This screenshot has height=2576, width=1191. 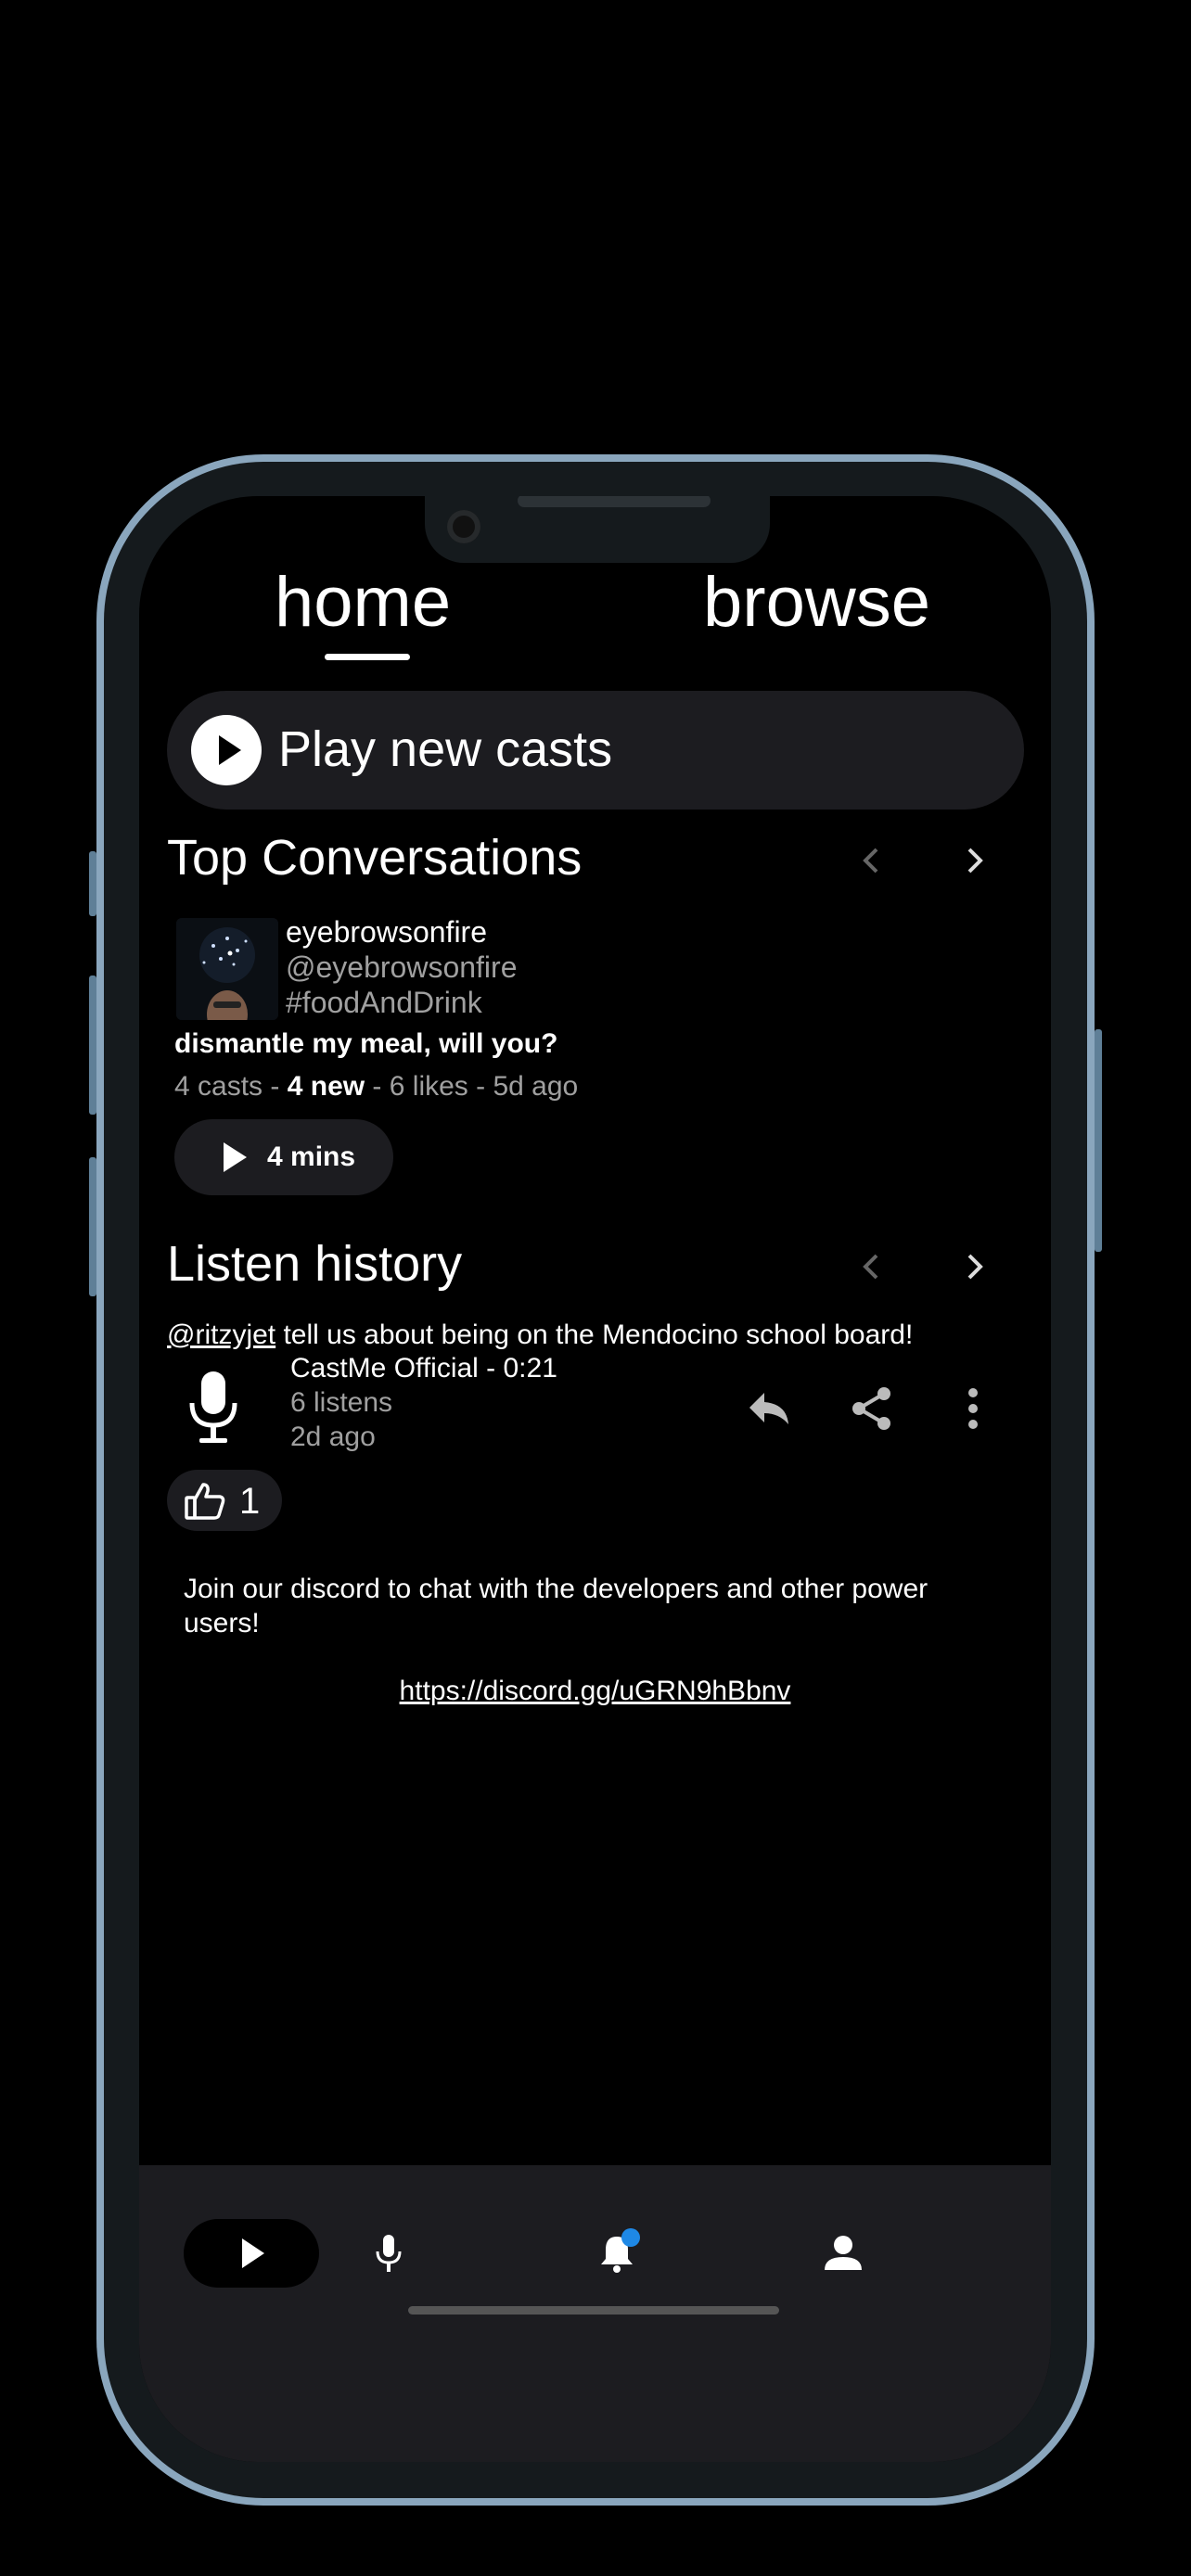 What do you see at coordinates (614, 502) in the screenshot?
I see `speaker` at bounding box center [614, 502].